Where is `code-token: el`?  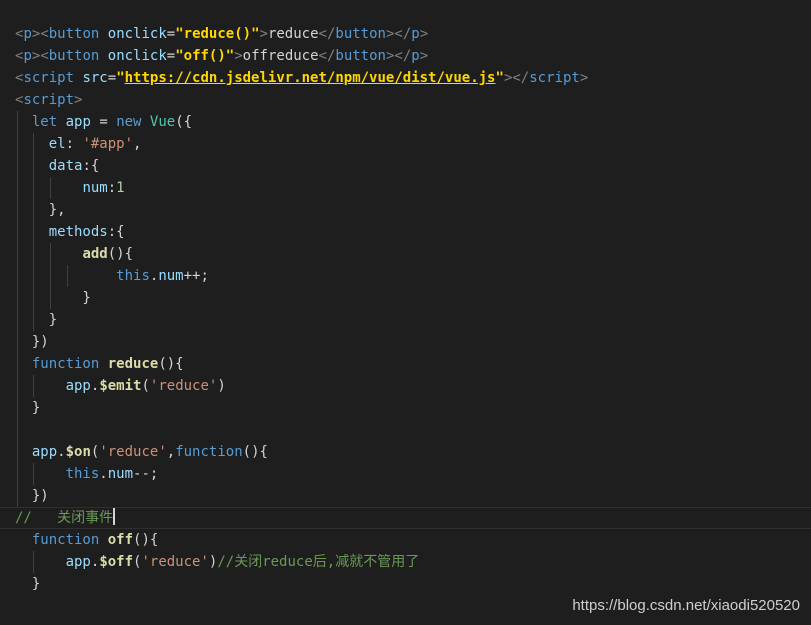
code-token: el is located at coordinates (57, 144).